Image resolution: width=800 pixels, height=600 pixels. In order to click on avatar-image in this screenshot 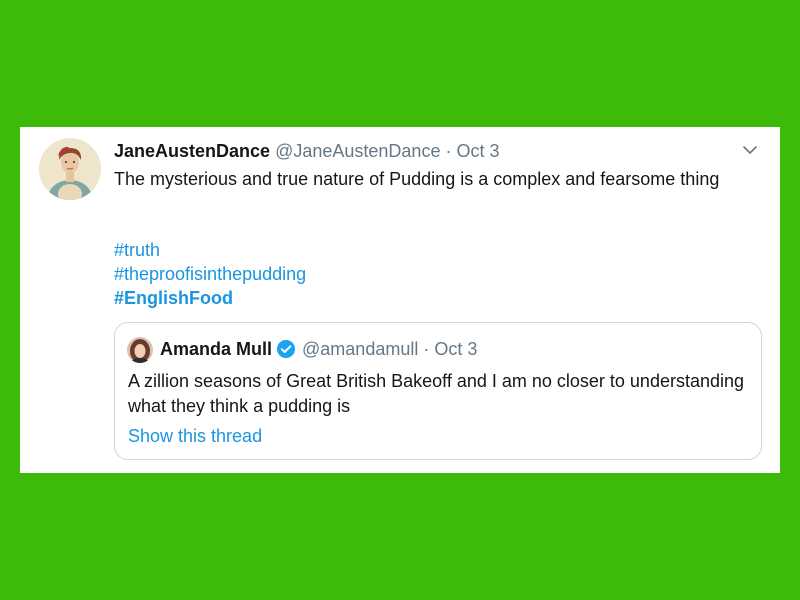, I will do `click(70, 169)`.